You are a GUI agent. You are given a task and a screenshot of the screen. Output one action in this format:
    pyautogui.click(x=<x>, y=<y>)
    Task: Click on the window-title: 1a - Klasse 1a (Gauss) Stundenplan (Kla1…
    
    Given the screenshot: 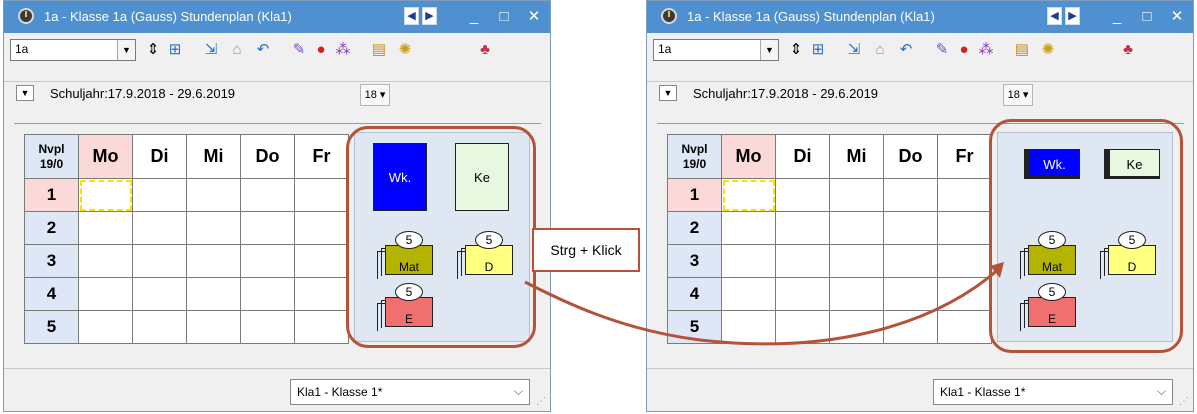 What is the action you would take?
    pyautogui.click(x=168, y=16)
    